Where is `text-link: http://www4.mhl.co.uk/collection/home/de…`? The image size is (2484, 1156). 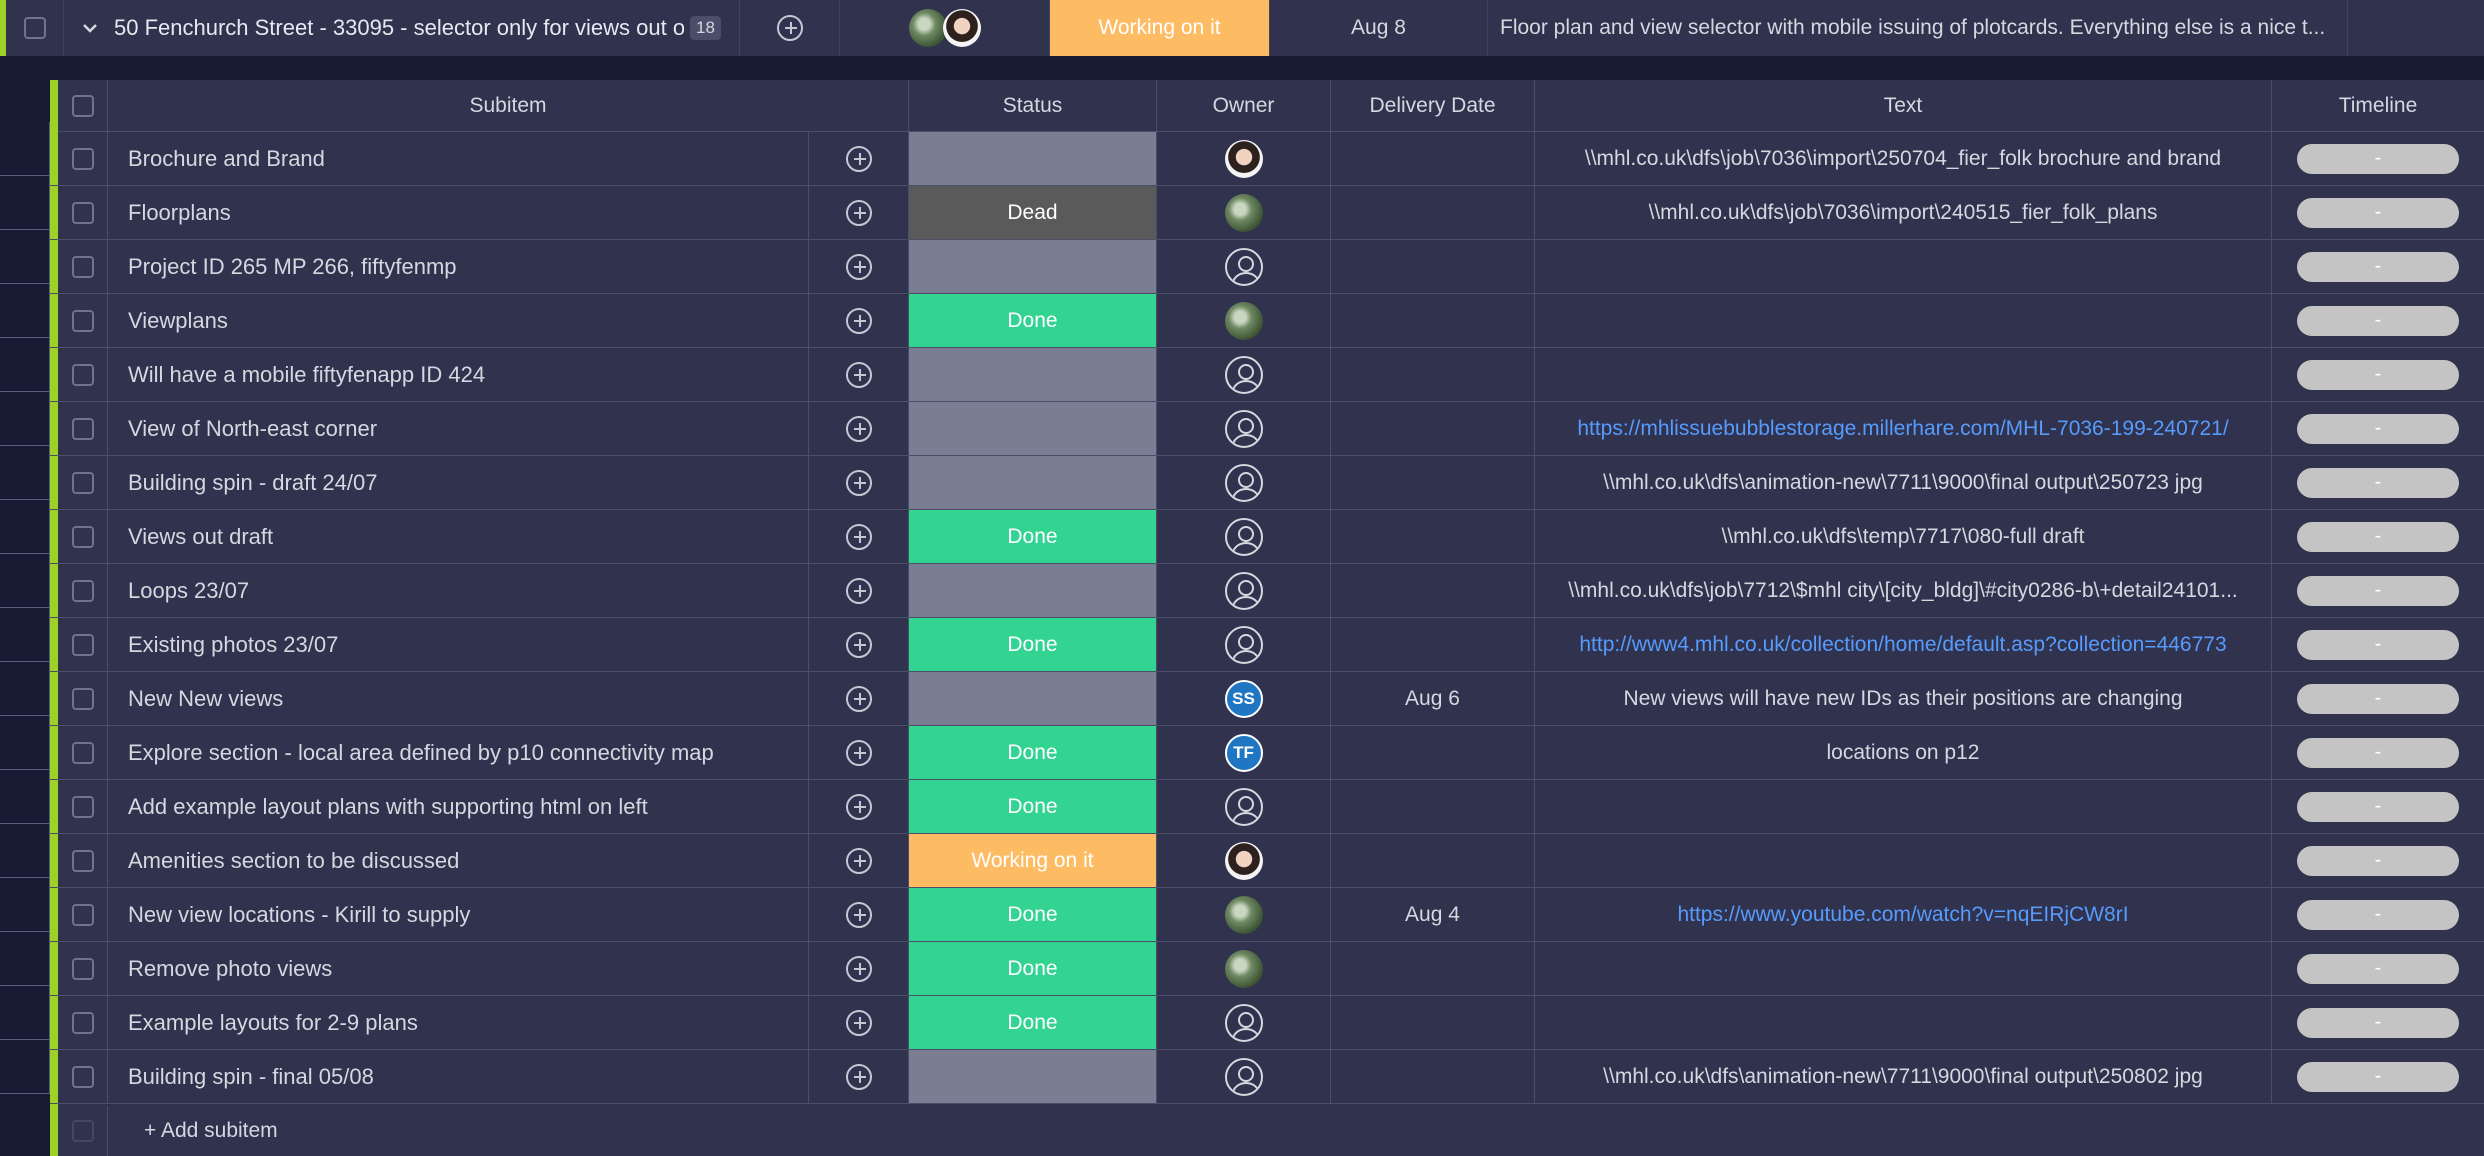
text-link: http://www4.mhl.co.uk/collection/home/de… is located at coordinates (1902, 645).